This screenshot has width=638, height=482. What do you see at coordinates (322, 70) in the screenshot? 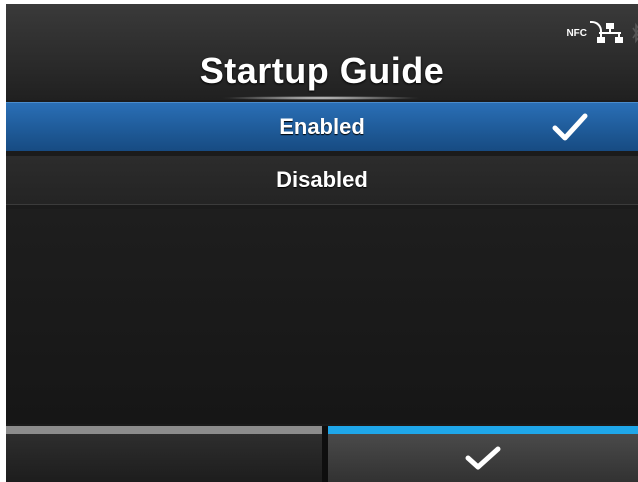
I see `page-title: Startup Guide` at bounding box center [322, 70].